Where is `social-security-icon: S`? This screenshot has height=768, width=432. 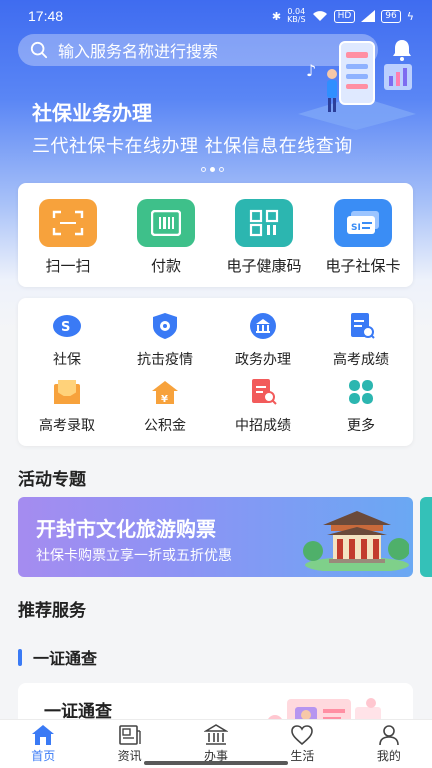
social-security-icon: S is located at coordinates (67, 326).